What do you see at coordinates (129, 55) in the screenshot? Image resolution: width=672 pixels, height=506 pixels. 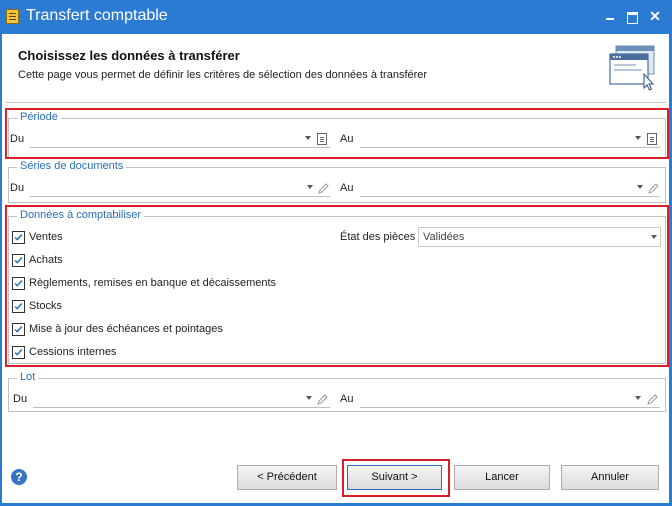 I see `page-title: Choisissez les données à transférer` at bounding box center [129, 55].